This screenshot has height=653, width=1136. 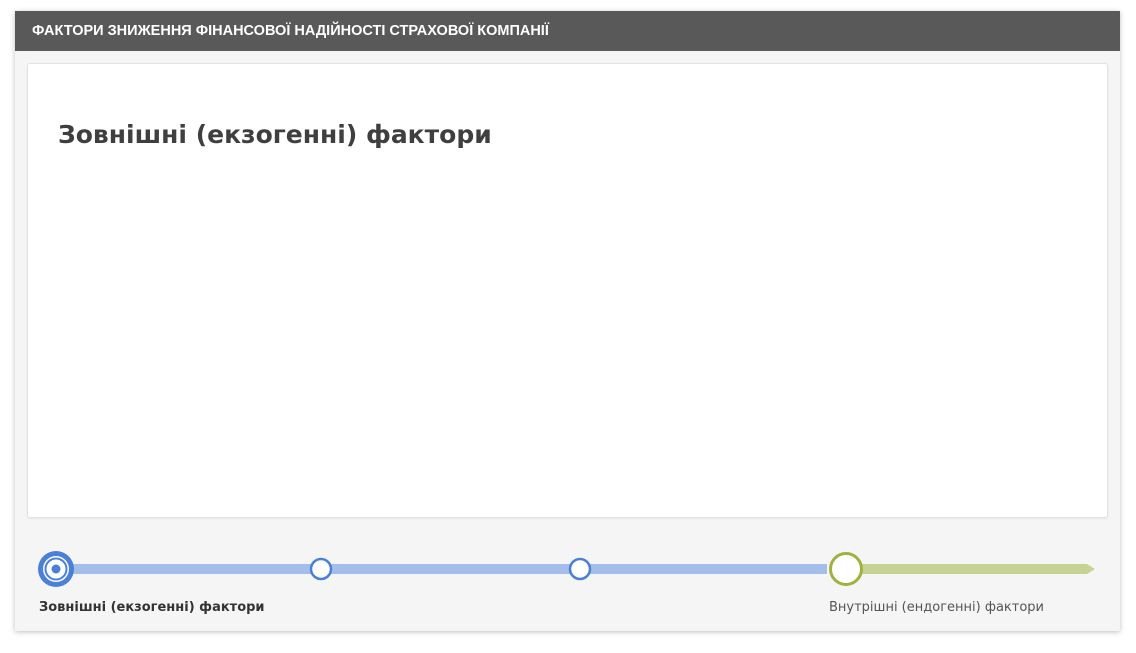 What do you see at coordinates (441, 569) in the screenshot?
I see `timeline-track-blue` at bounding box center [441, 569].